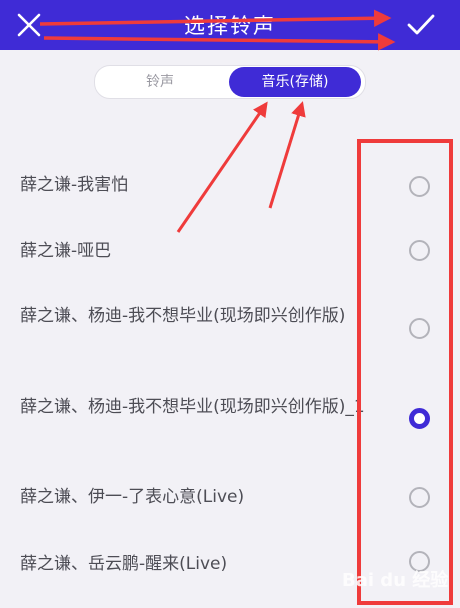 This screenshot has width=460, height=608. Describe the element at coordinates (230, 328) in the screenshot. I see `list-item: 薛之谦、杨迪-我不想毕业(现场即兴创作版)` at that location.